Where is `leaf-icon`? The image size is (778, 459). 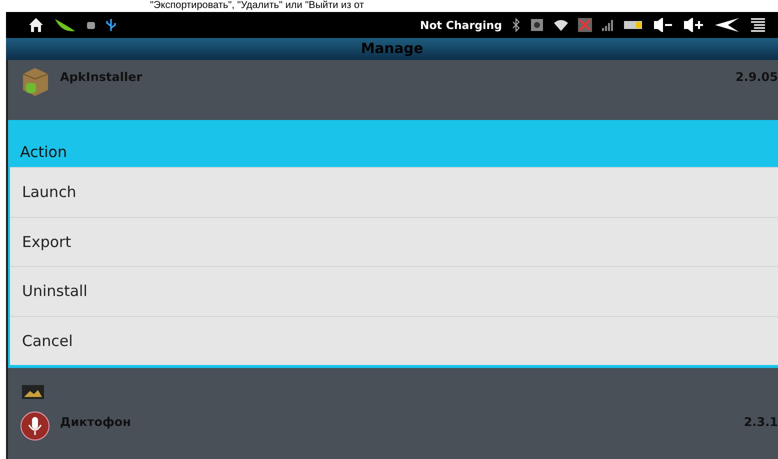 leaf-icon is located at coordinates (65, 25).